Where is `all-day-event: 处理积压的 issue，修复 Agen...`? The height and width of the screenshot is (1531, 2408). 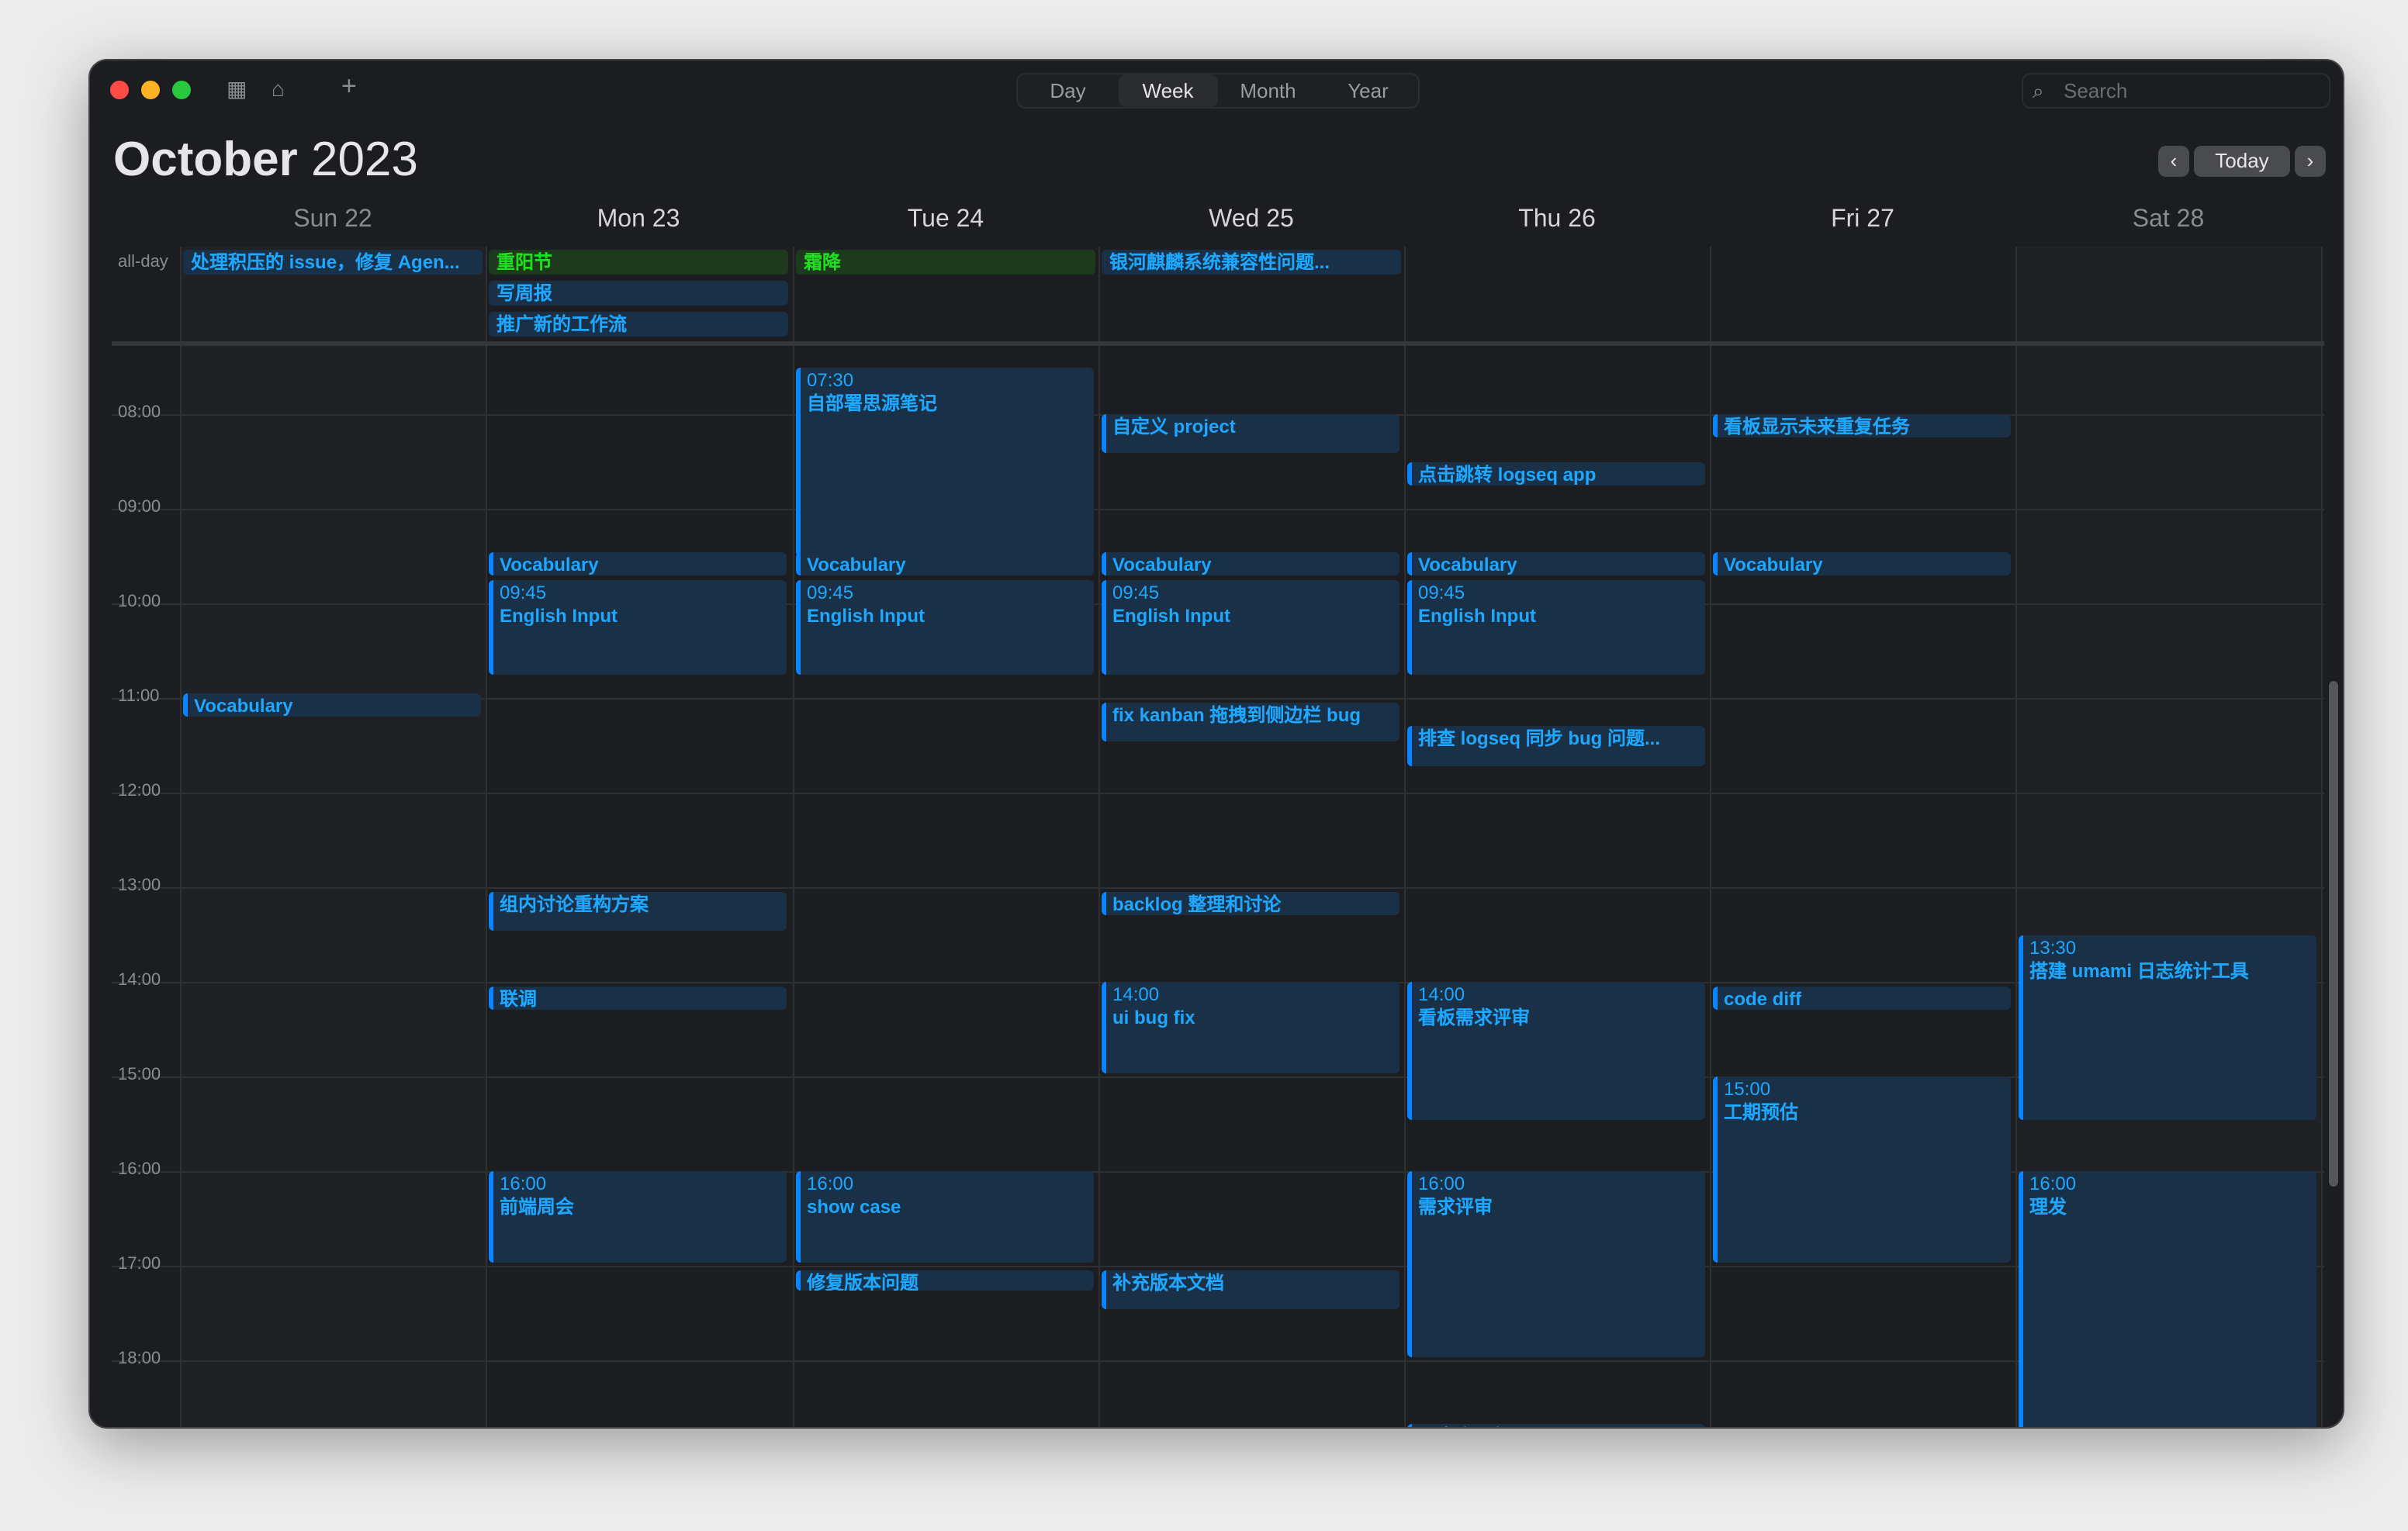
all-day-event: 处理积压的 issue，修复 Agen... is located at coordinates (333, 262).